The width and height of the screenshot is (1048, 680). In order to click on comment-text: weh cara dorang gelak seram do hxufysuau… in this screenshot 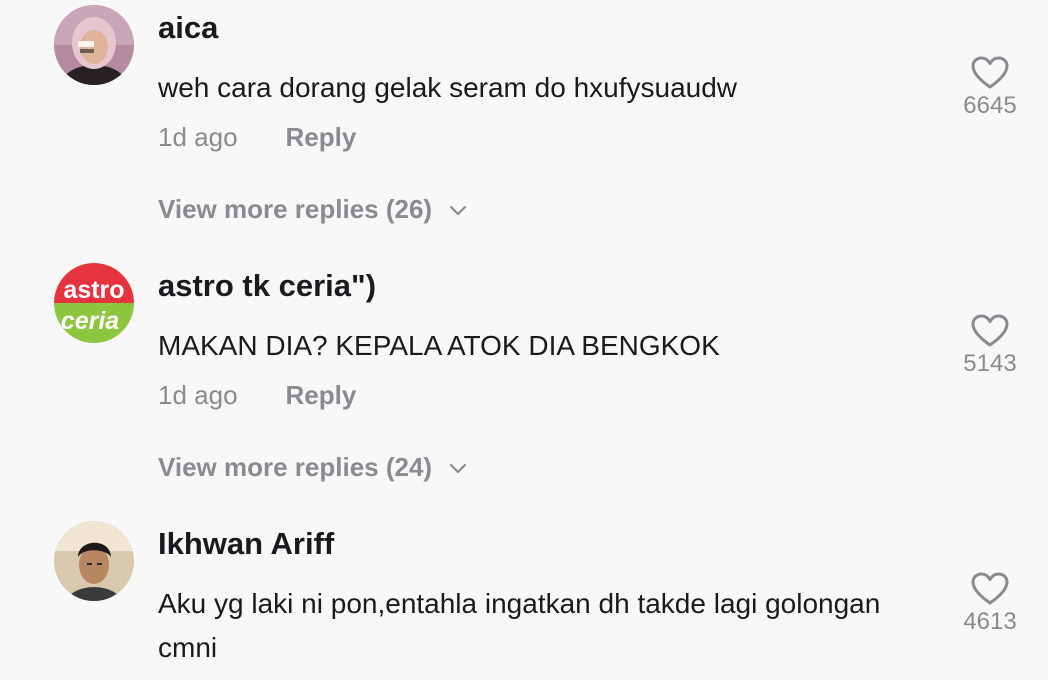, I will do `click(448, 87)`.